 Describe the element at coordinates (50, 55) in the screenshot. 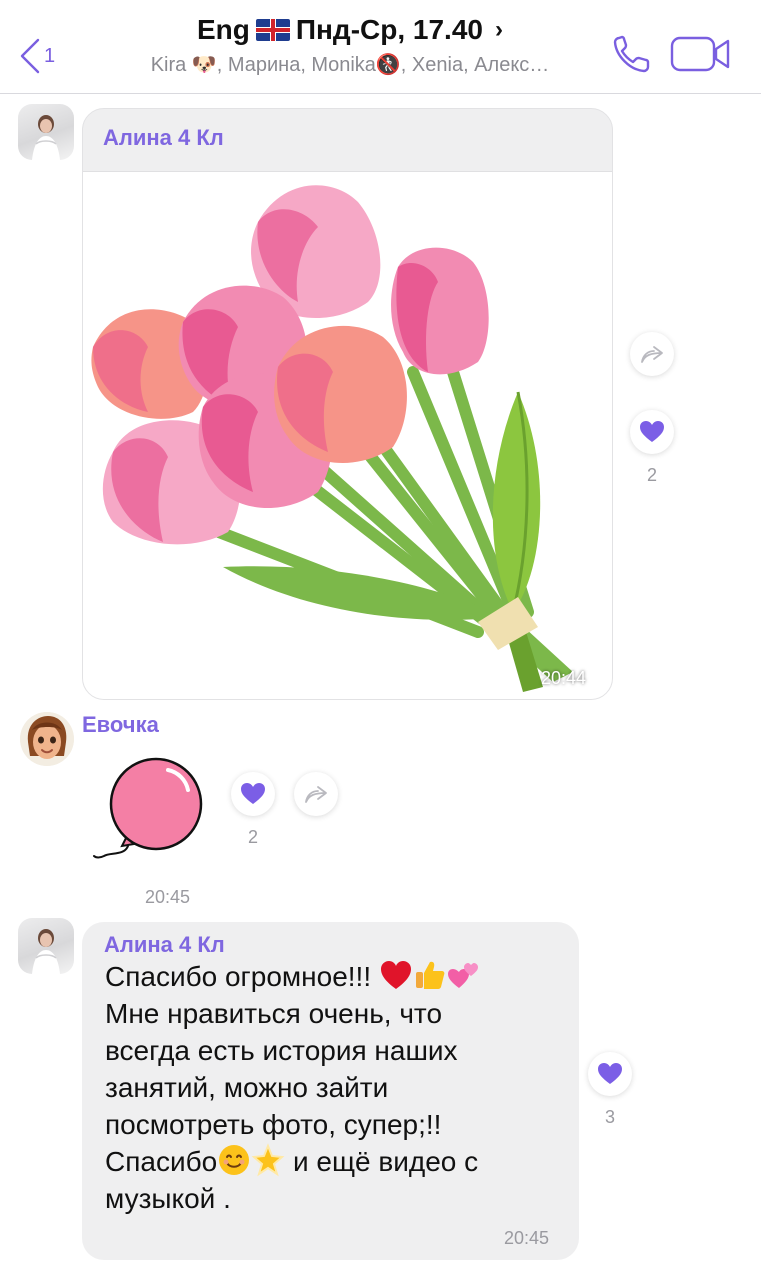

I see `unread-count: 1` at that location.